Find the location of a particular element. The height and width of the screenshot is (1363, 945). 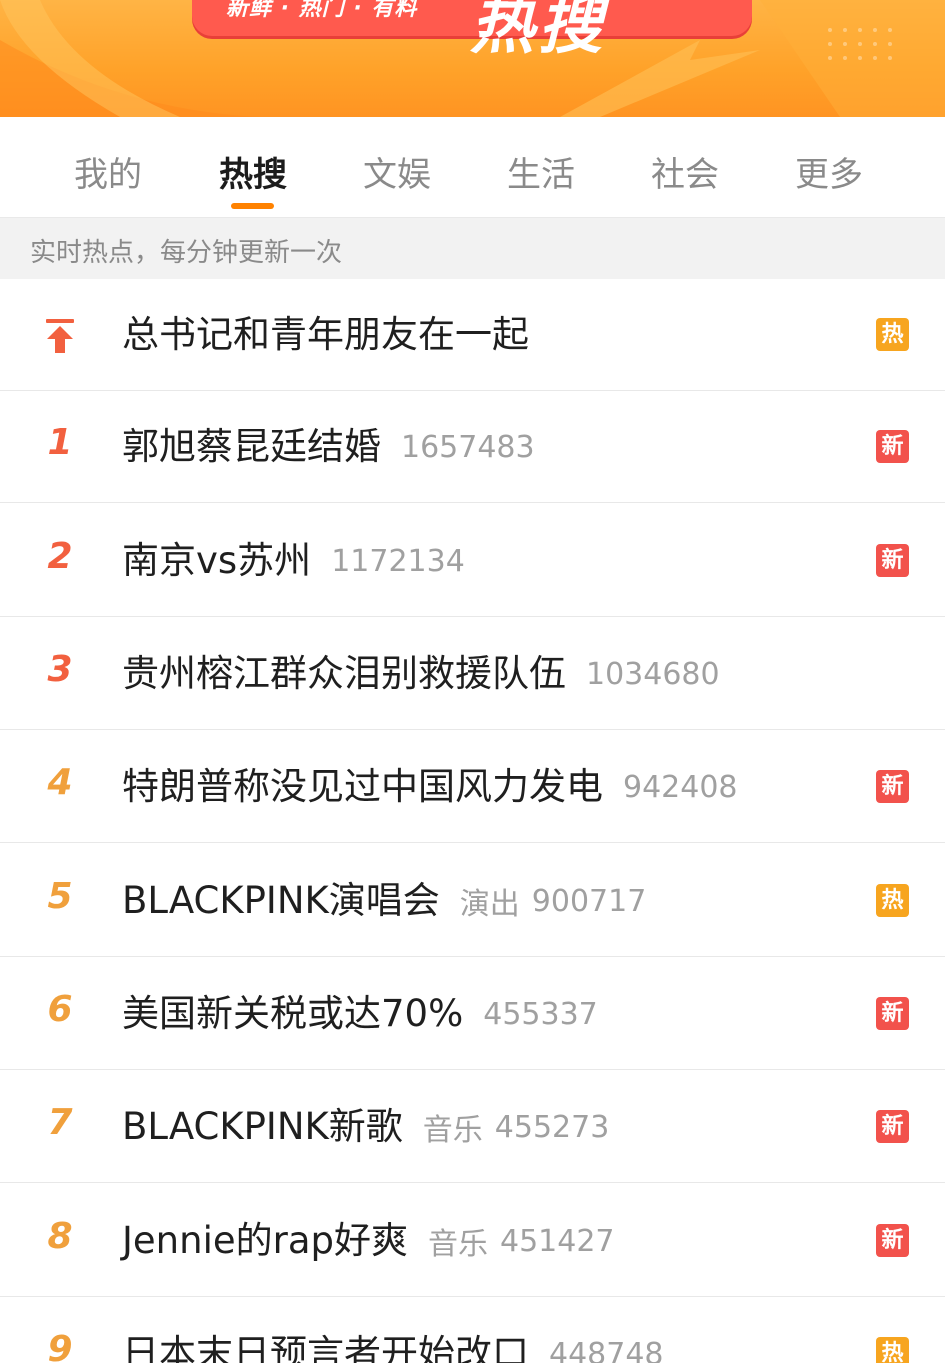

hot-search-item: 7 BLACKPINK新歌 音乐 455273 新 is located at coordinates (472, 1127).